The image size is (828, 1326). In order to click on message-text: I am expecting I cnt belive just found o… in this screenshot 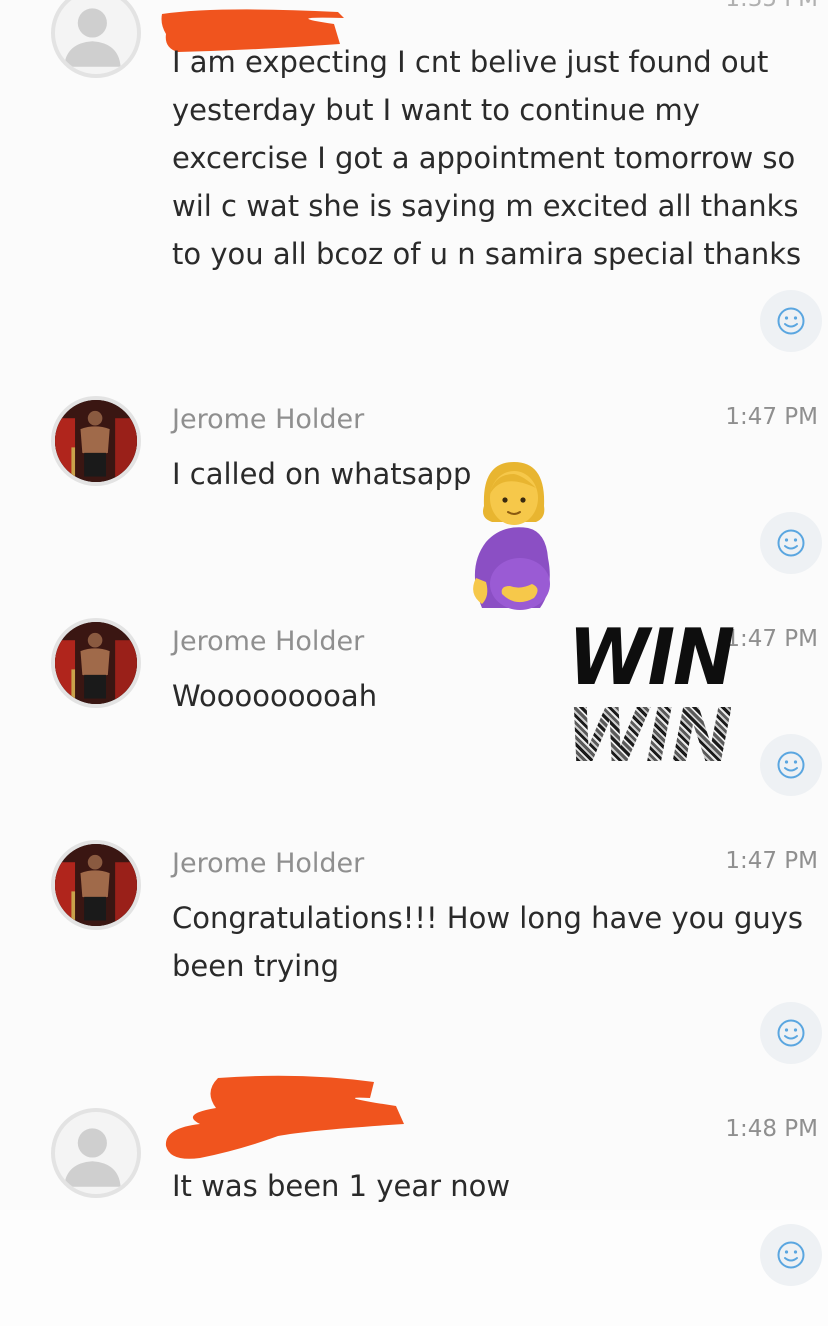, I will do `click(487, 158)`.